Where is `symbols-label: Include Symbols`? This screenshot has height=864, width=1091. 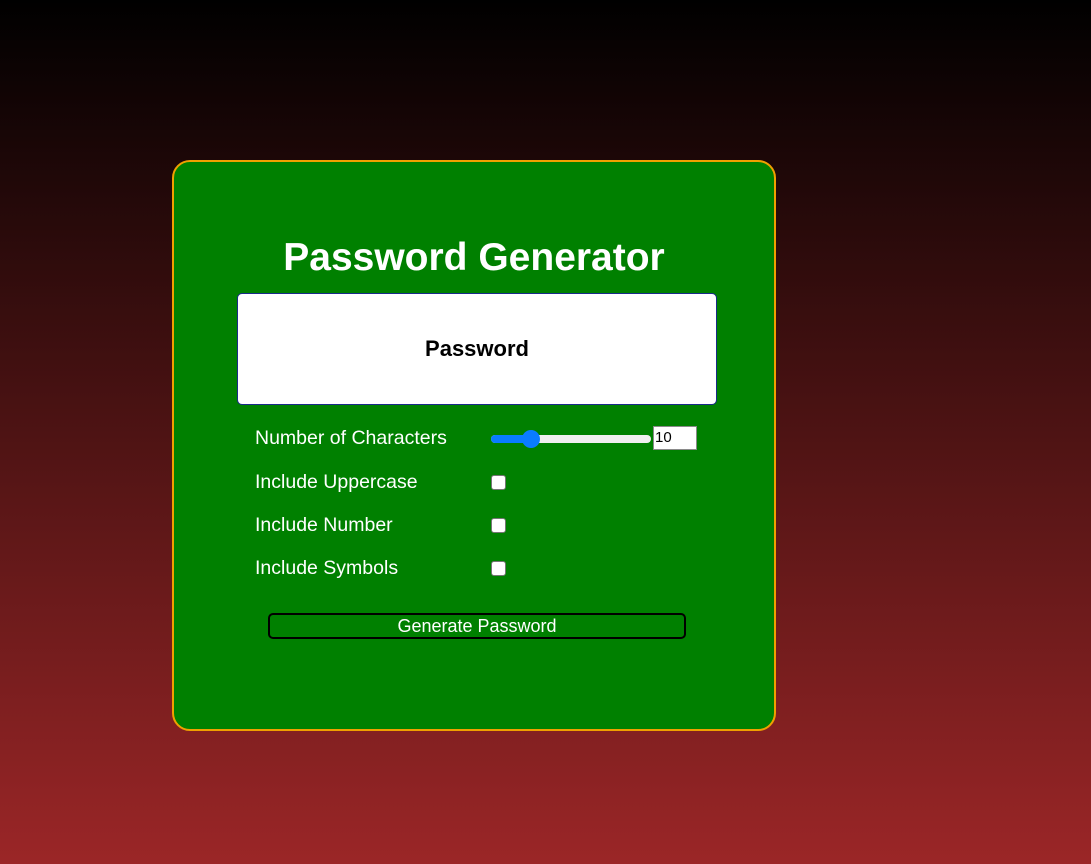 symbols-label: Include Symbols is located at coordinates (327, 567).